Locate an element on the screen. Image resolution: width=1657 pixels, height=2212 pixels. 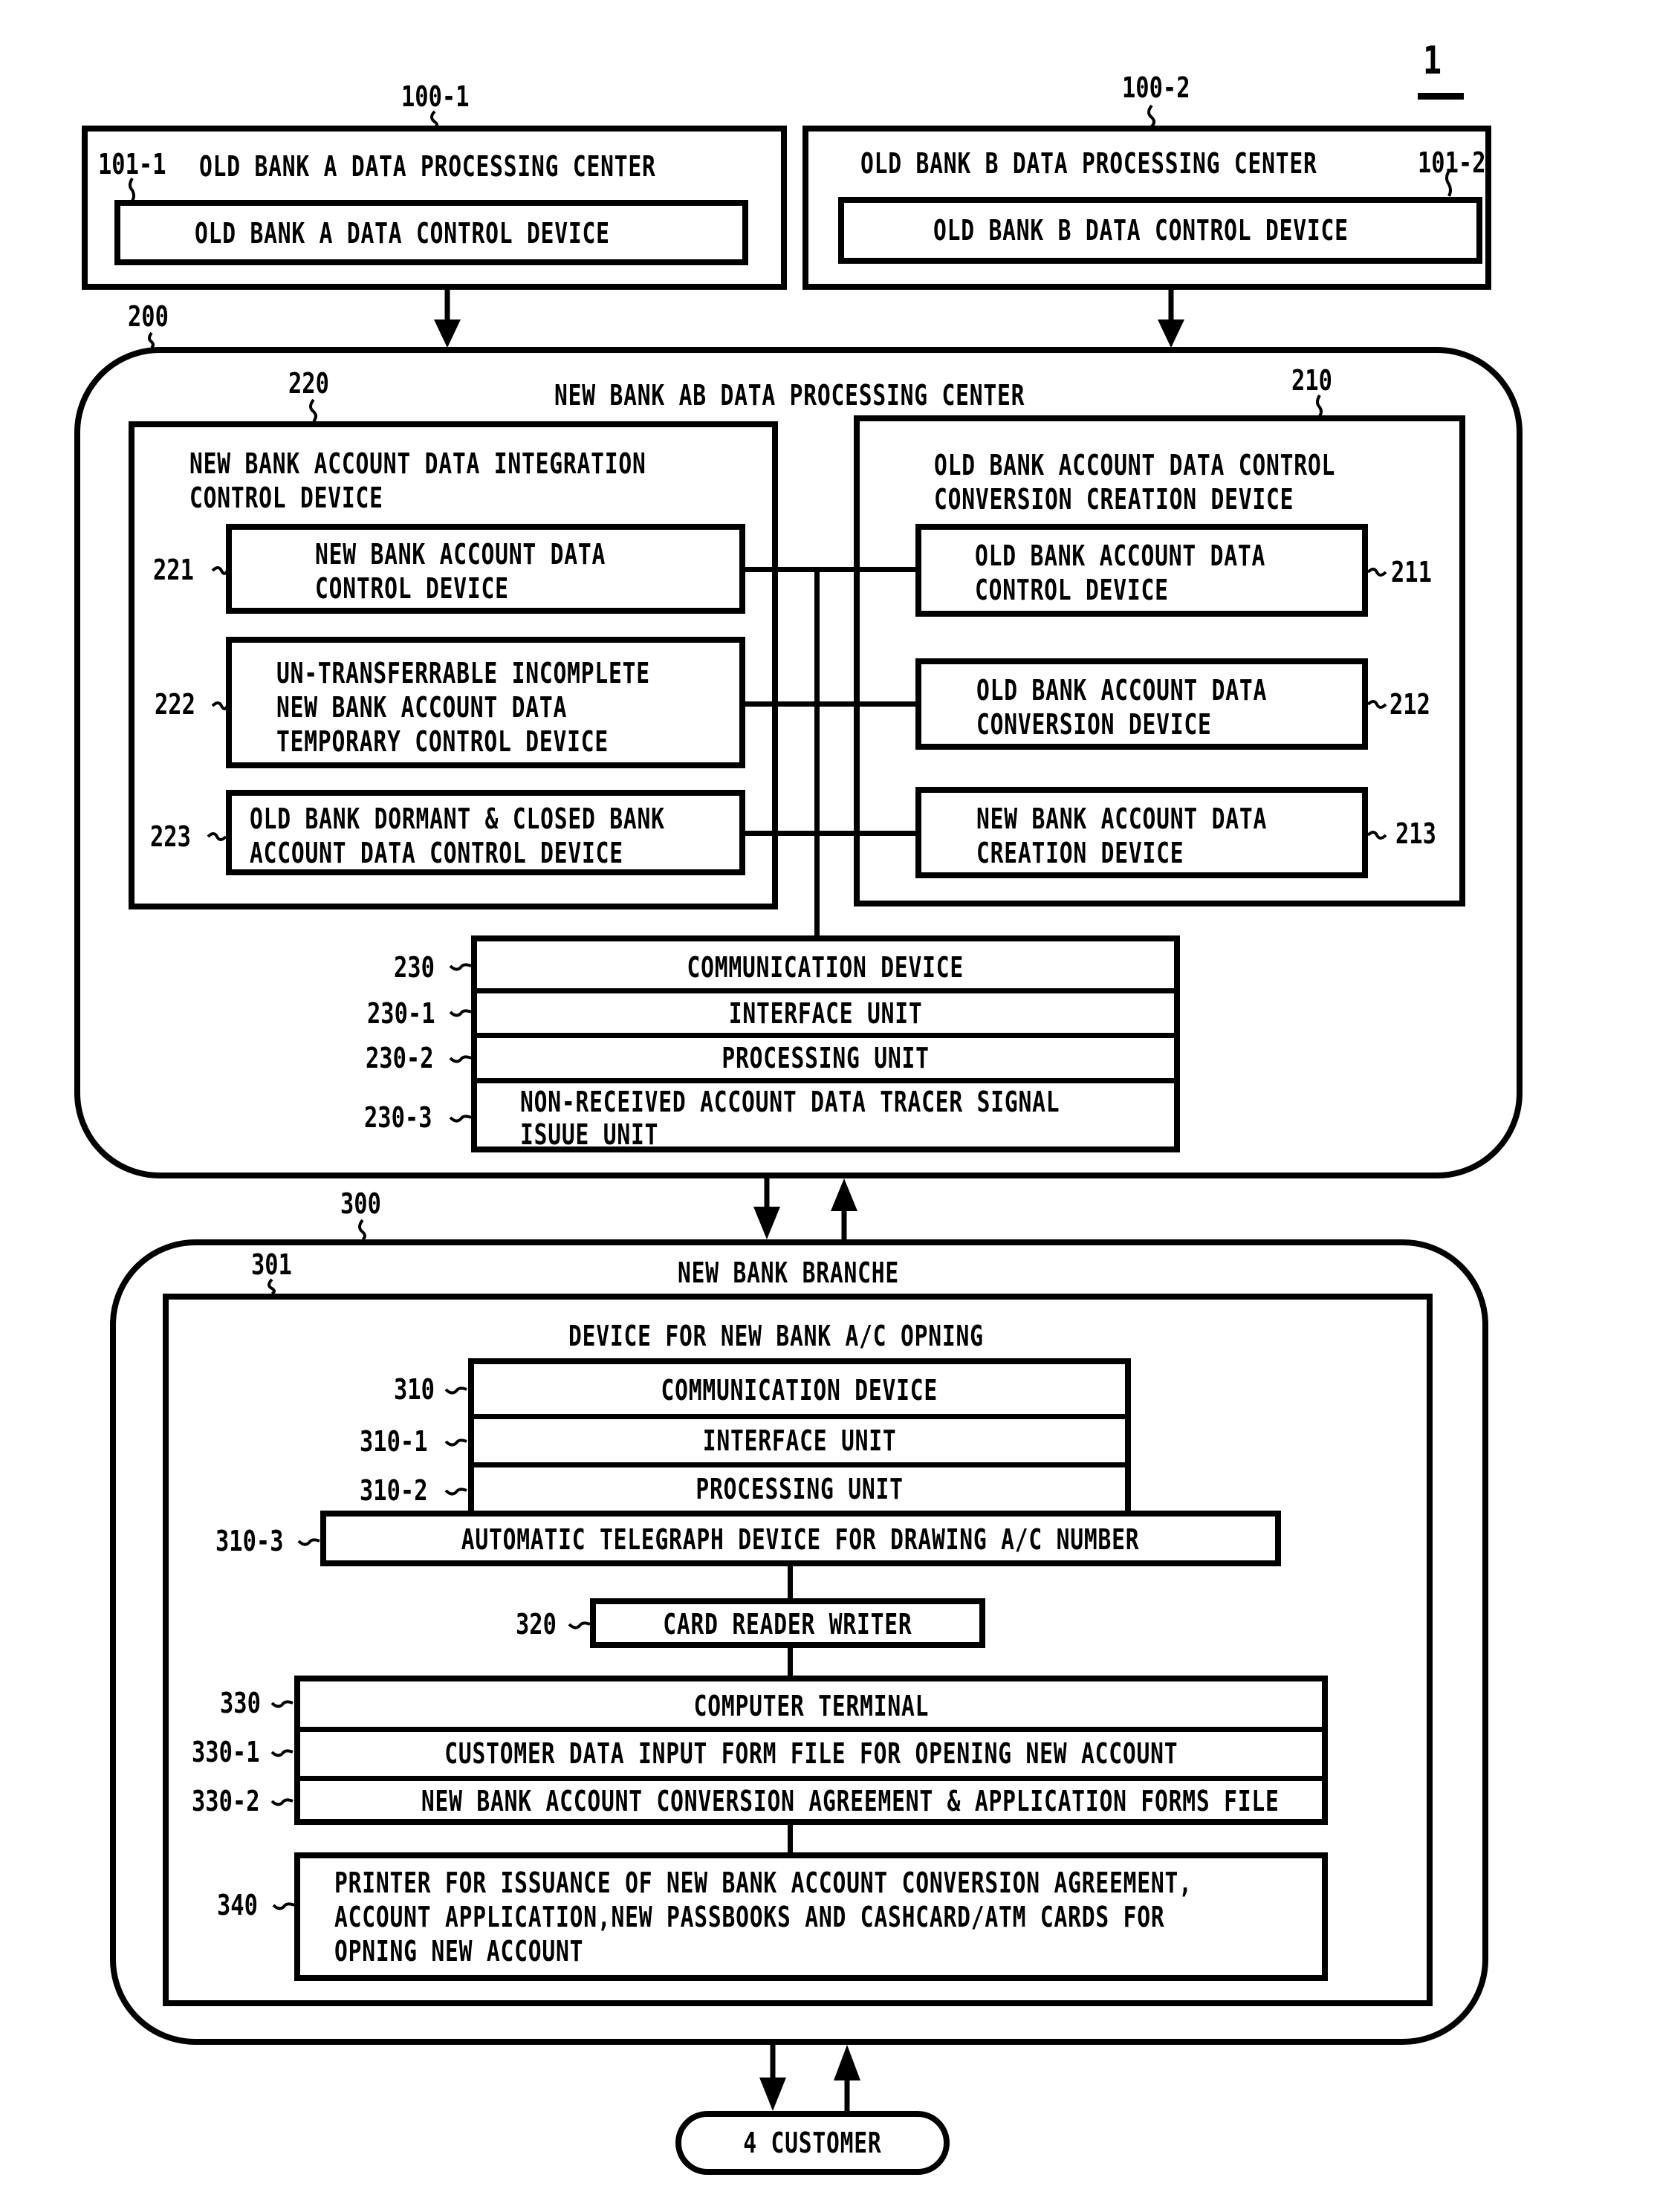
ref-label-101-2: 101-2 is located at coordinates (1452, 162).